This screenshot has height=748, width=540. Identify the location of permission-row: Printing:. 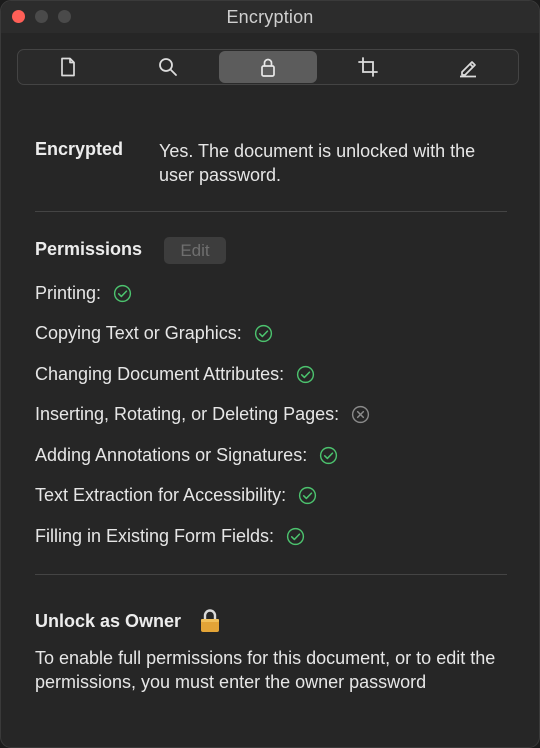
(83, 293).